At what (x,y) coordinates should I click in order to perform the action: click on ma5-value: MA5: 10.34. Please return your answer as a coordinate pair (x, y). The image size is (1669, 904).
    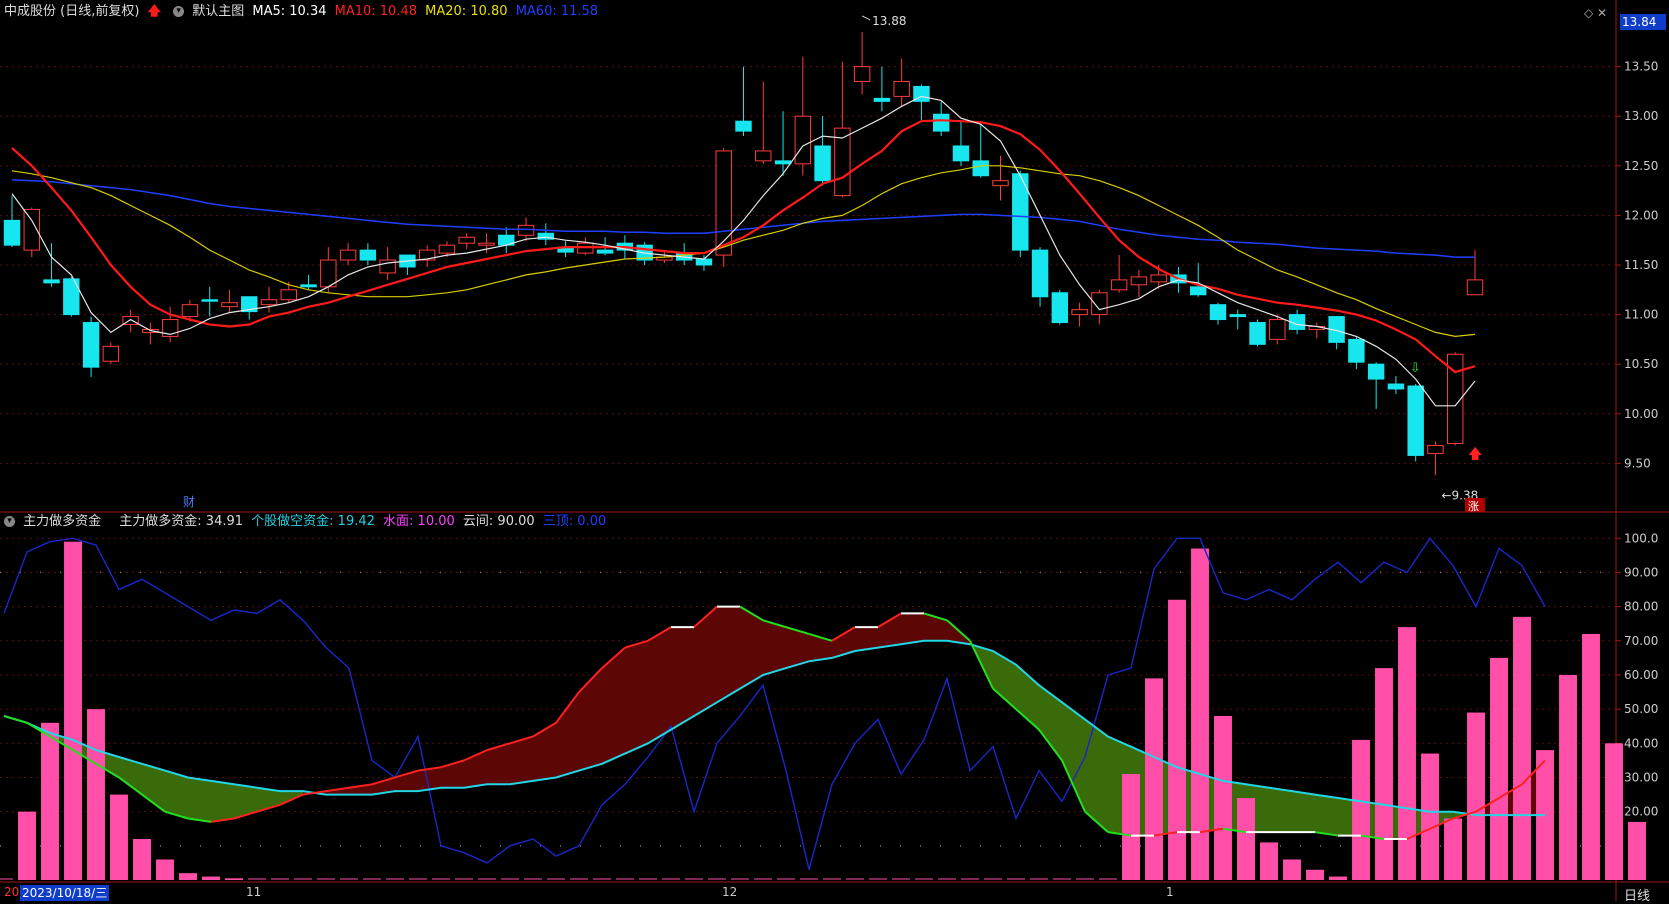
    Looking at the image, I should click on (289, 11).